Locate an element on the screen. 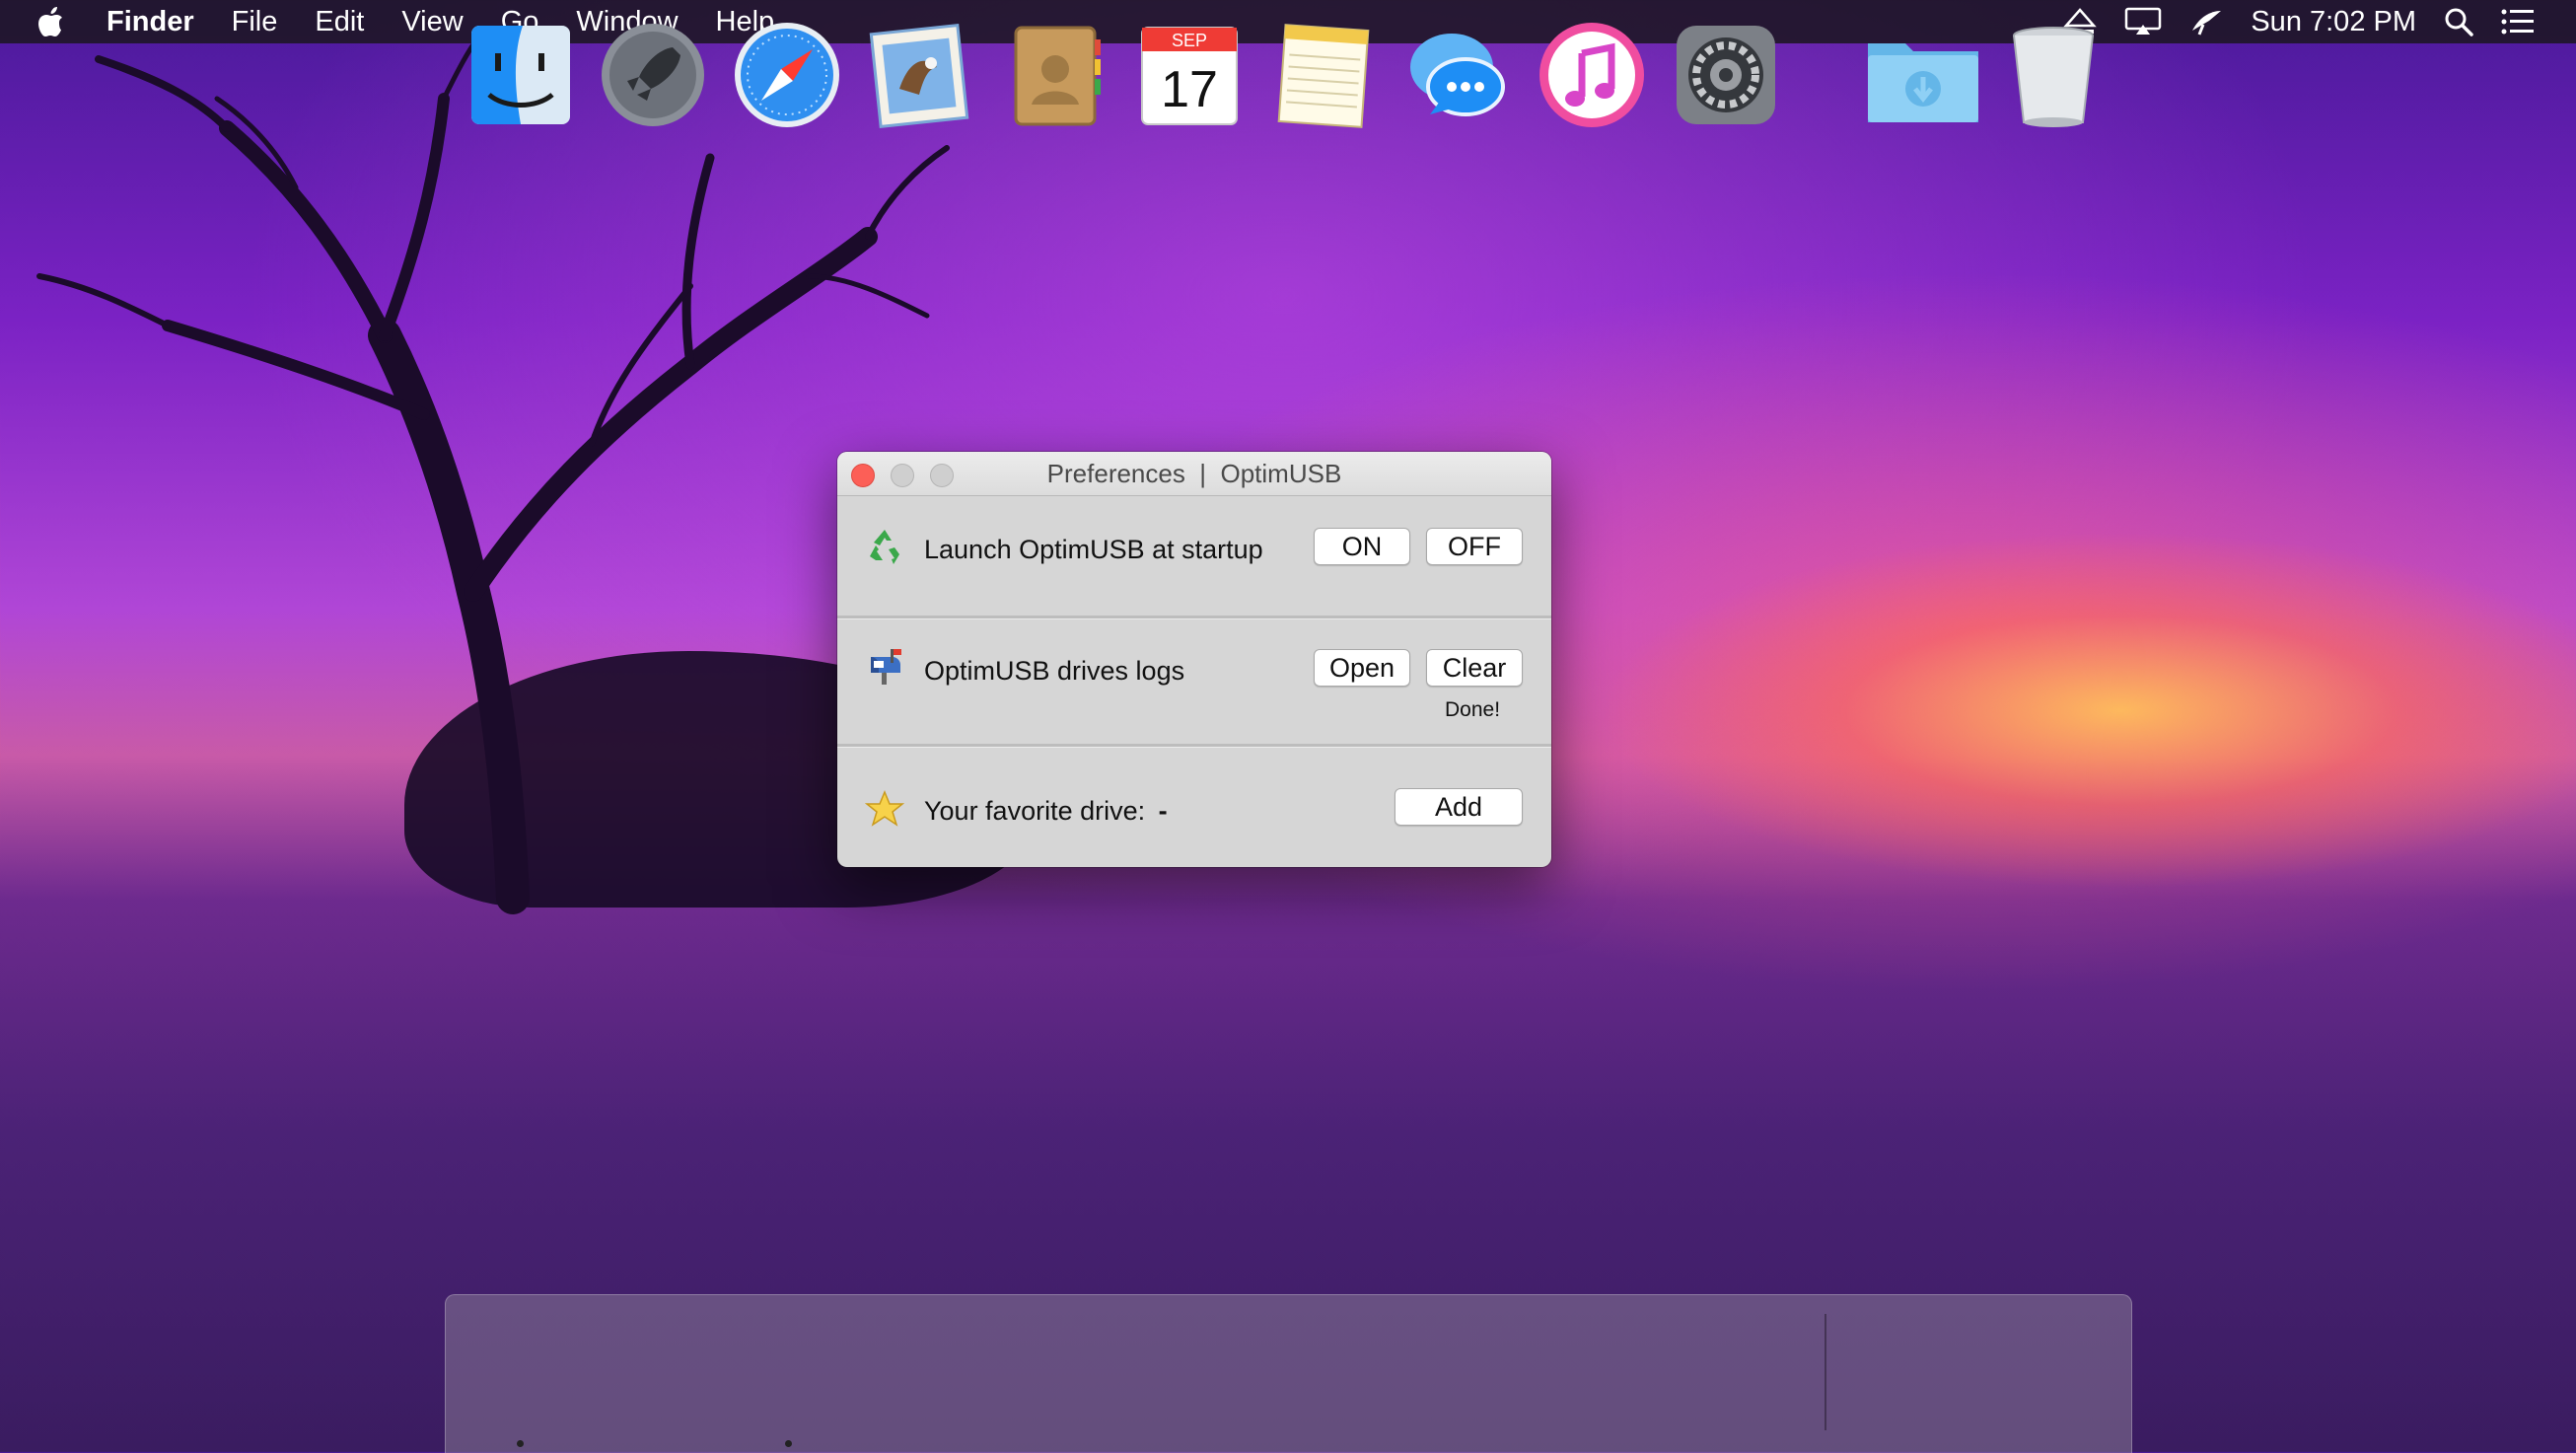 The image size is (2576, 1453). dock-downloads-folder-icon is located at coordinates (1923, 75).